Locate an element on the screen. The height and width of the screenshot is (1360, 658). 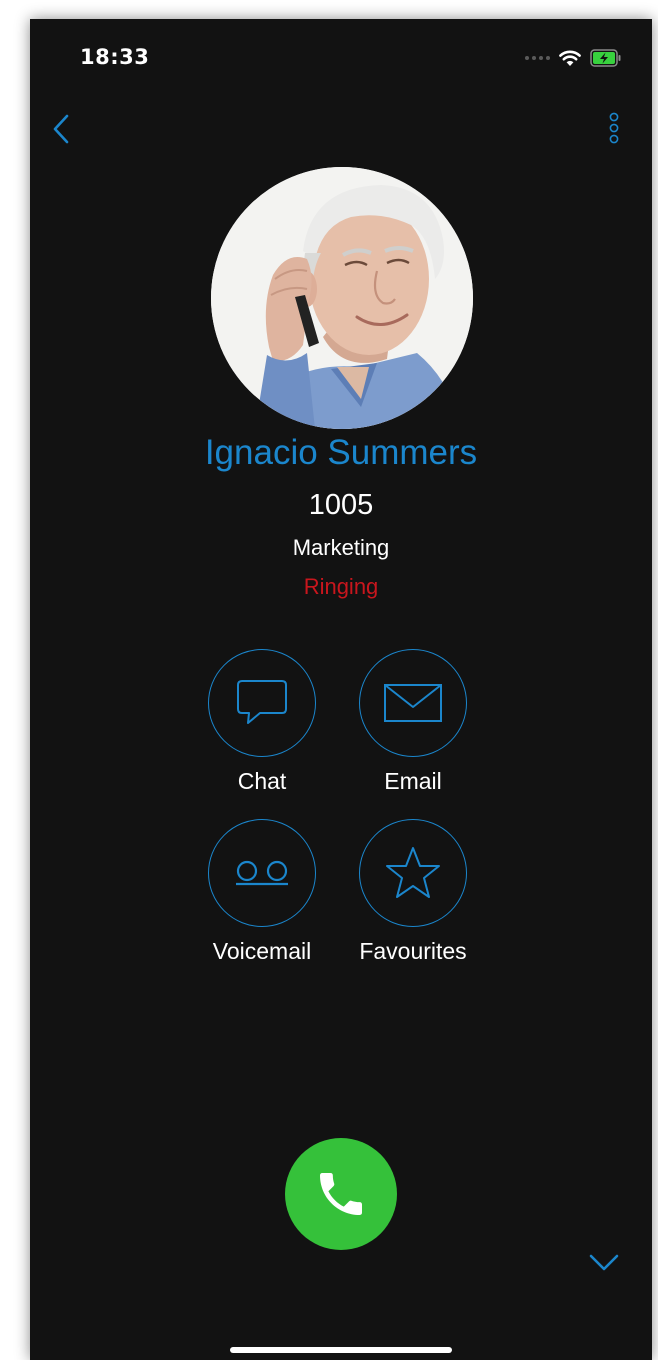
contact-photo is located at coordinates (342, 298).